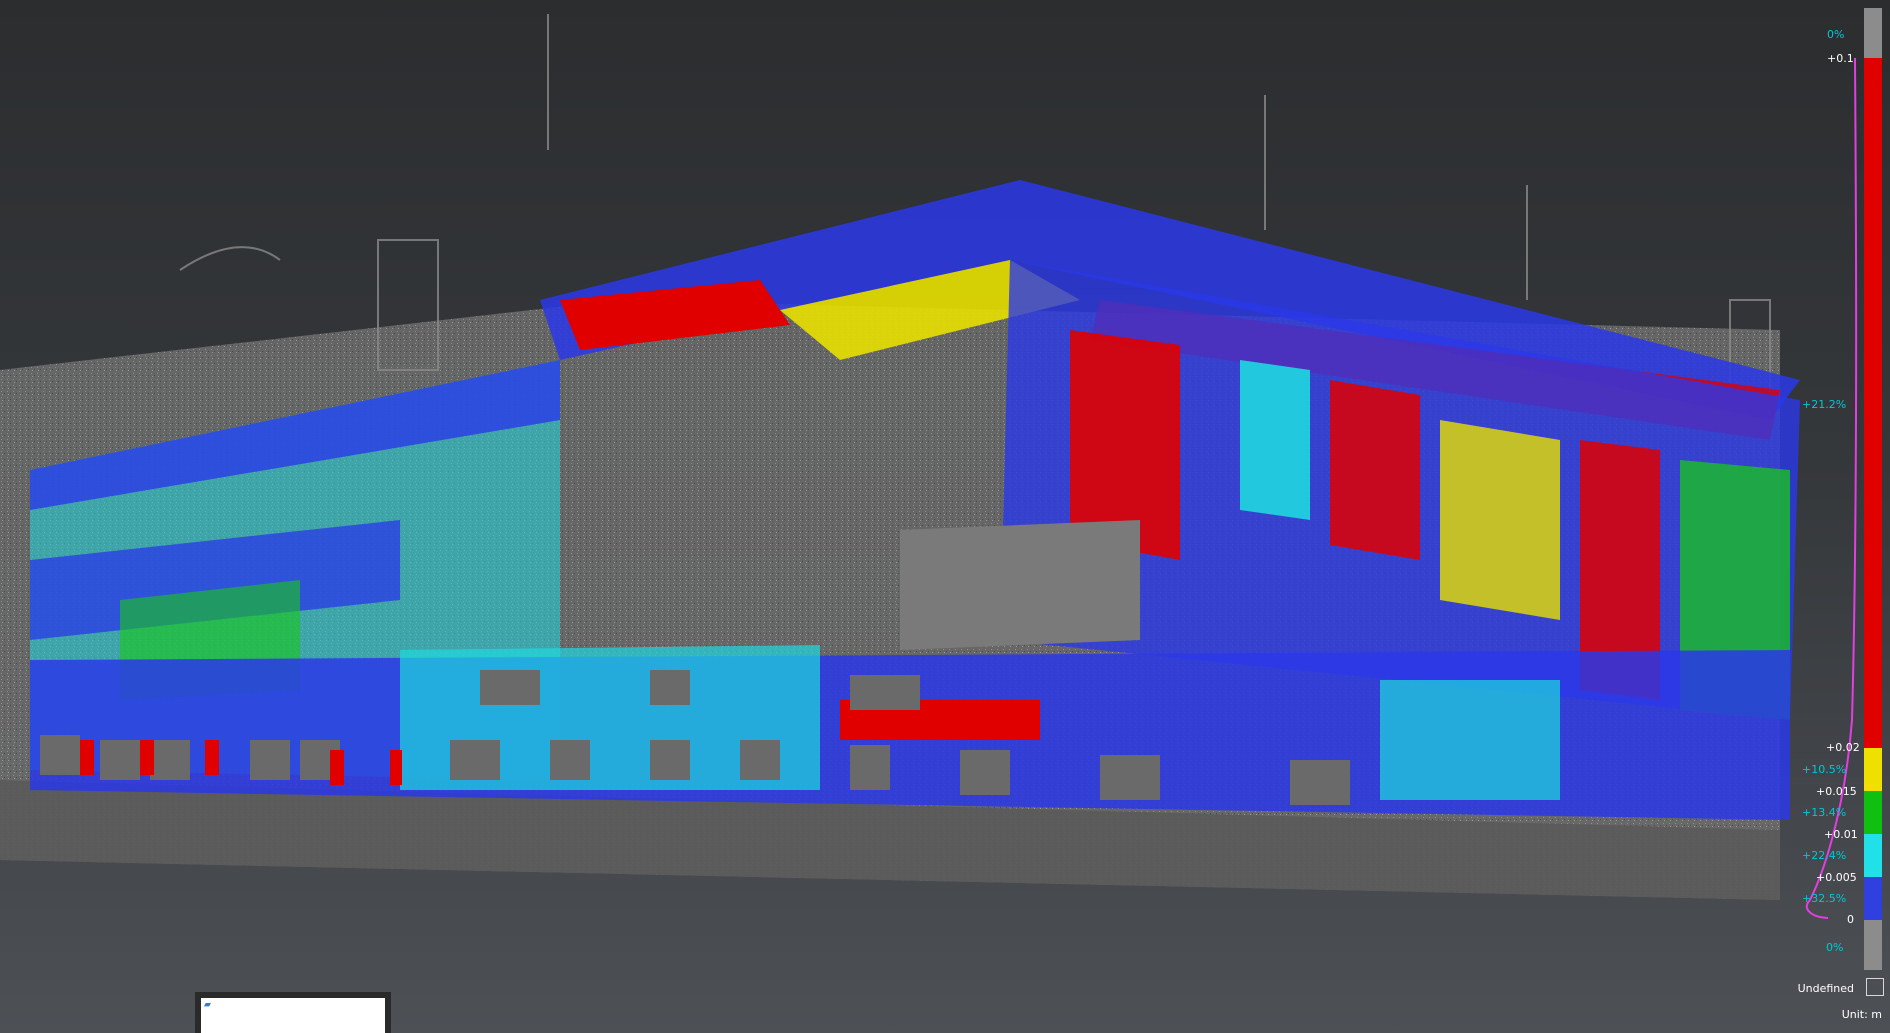  I want to click on scale-green-percent: +13.4%, so click(1824, 812).